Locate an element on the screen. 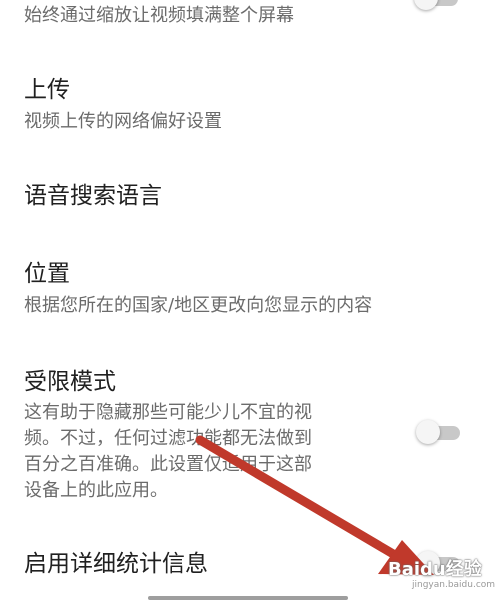 This screenshot has width=500, height=602. home-indicator-bar is located at coordinates (248, 598).